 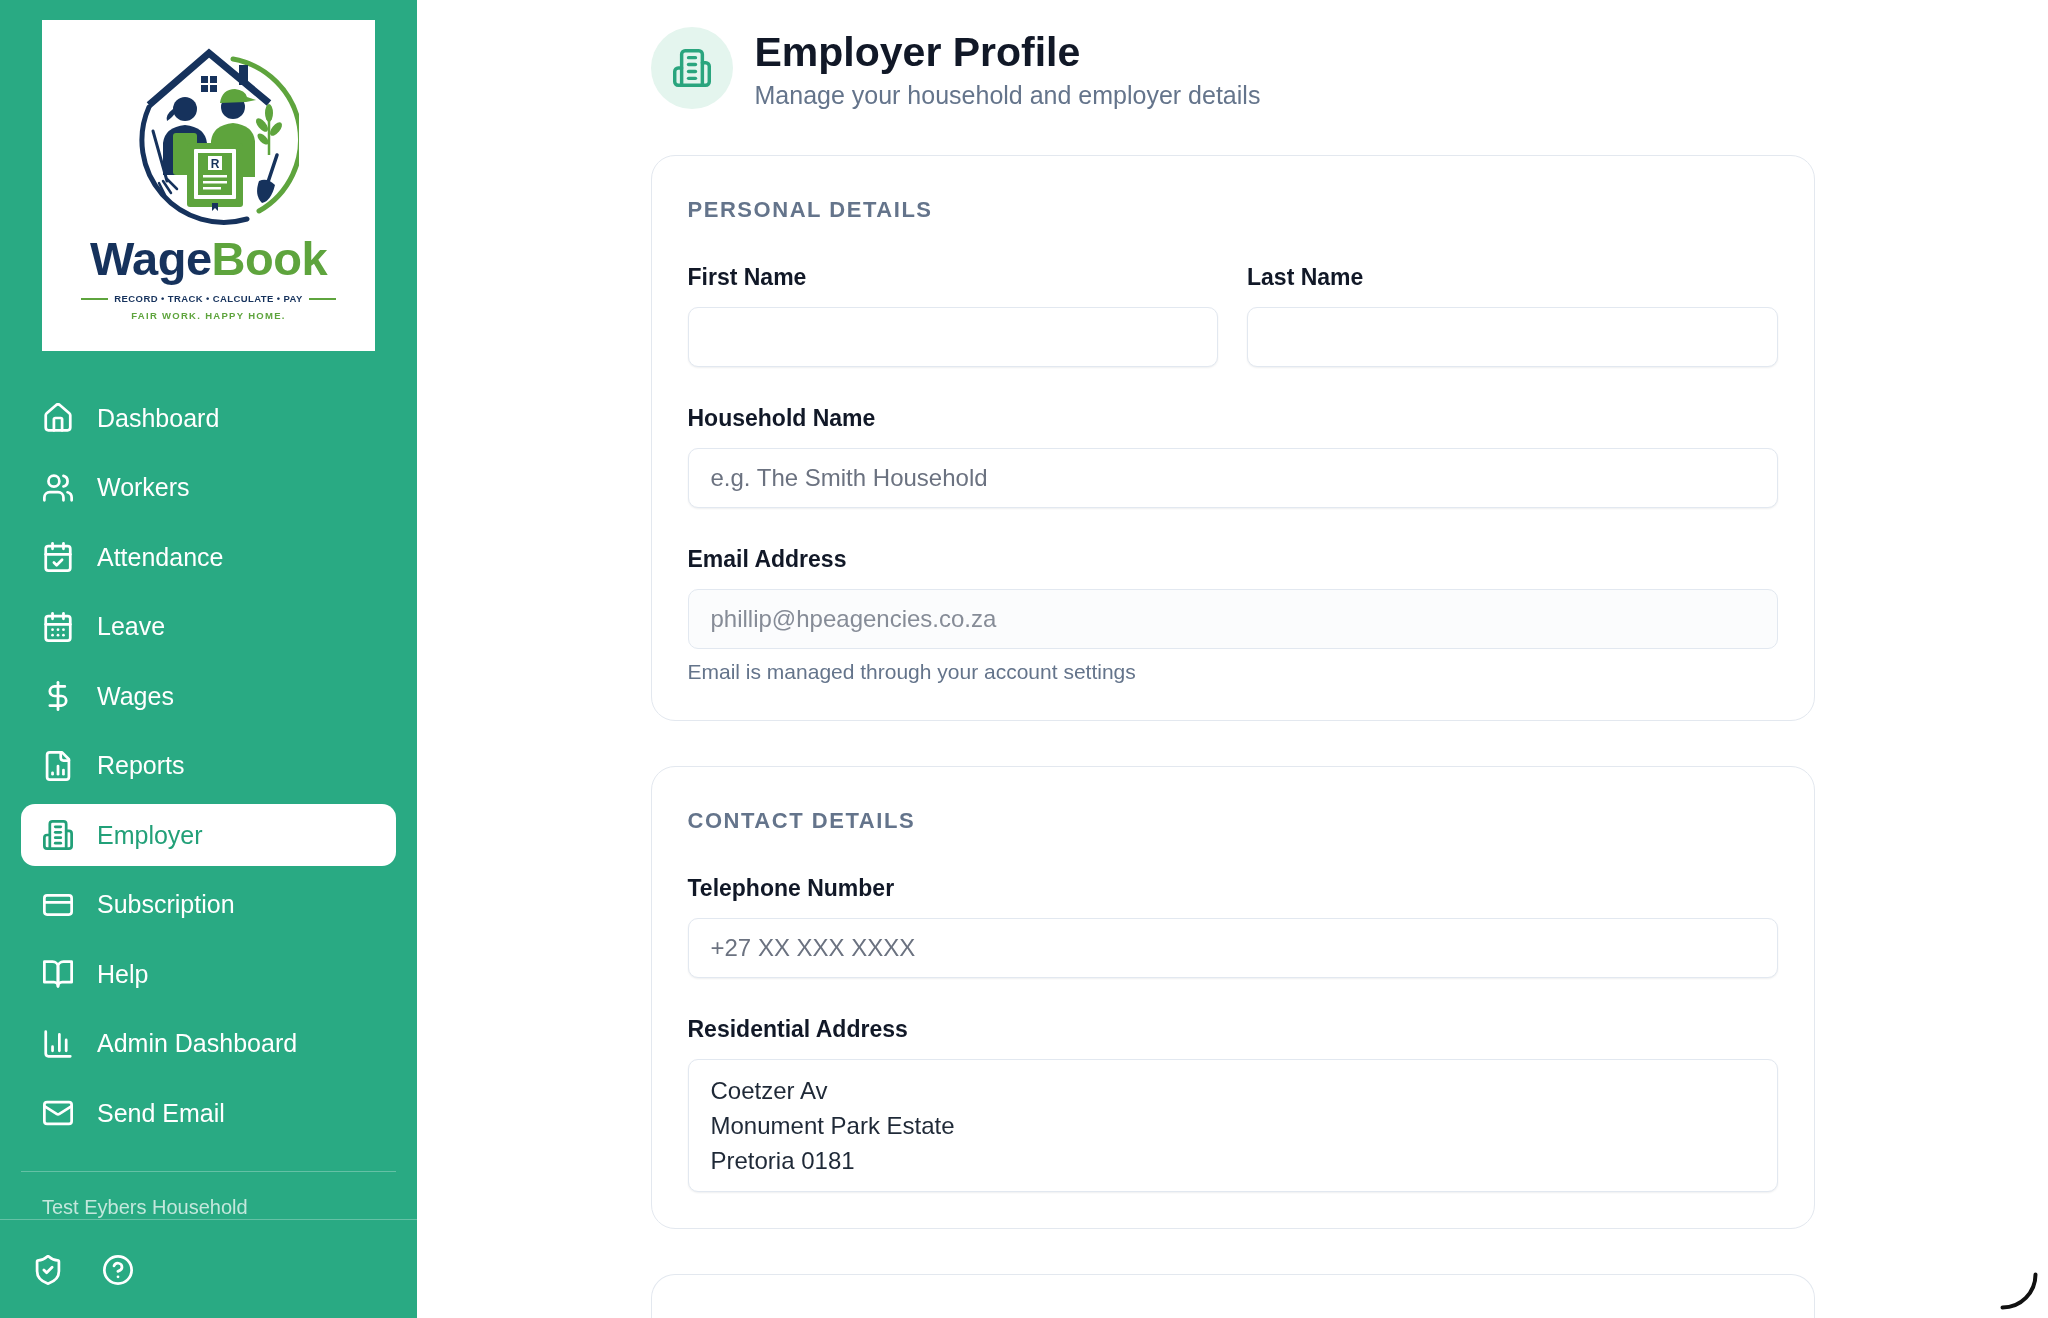 What do you see at coordinates (208, 904) in the screenshot?
I see `nav-item: Subscription` at bounding box center [208, 904].